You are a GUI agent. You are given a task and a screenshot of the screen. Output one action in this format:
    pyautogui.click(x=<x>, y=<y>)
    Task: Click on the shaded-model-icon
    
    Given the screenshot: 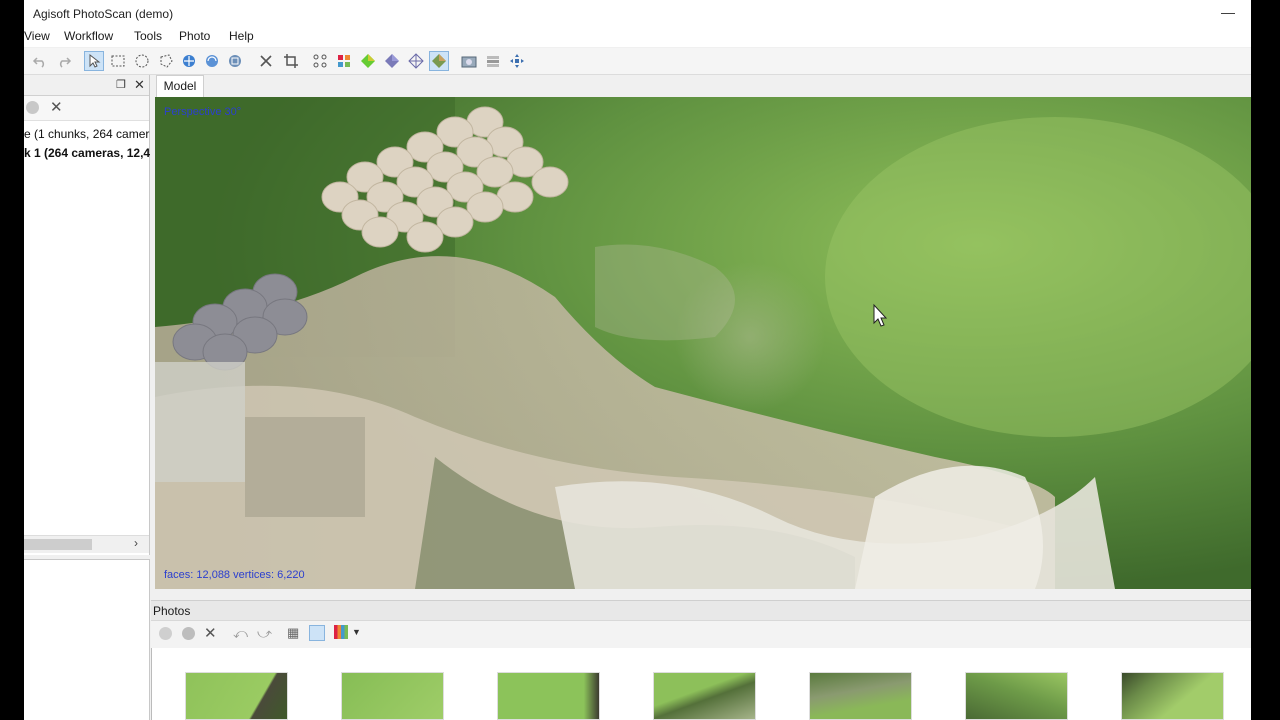 What is the action you would take?
    pyautogui.click(x=392, y=61)
    